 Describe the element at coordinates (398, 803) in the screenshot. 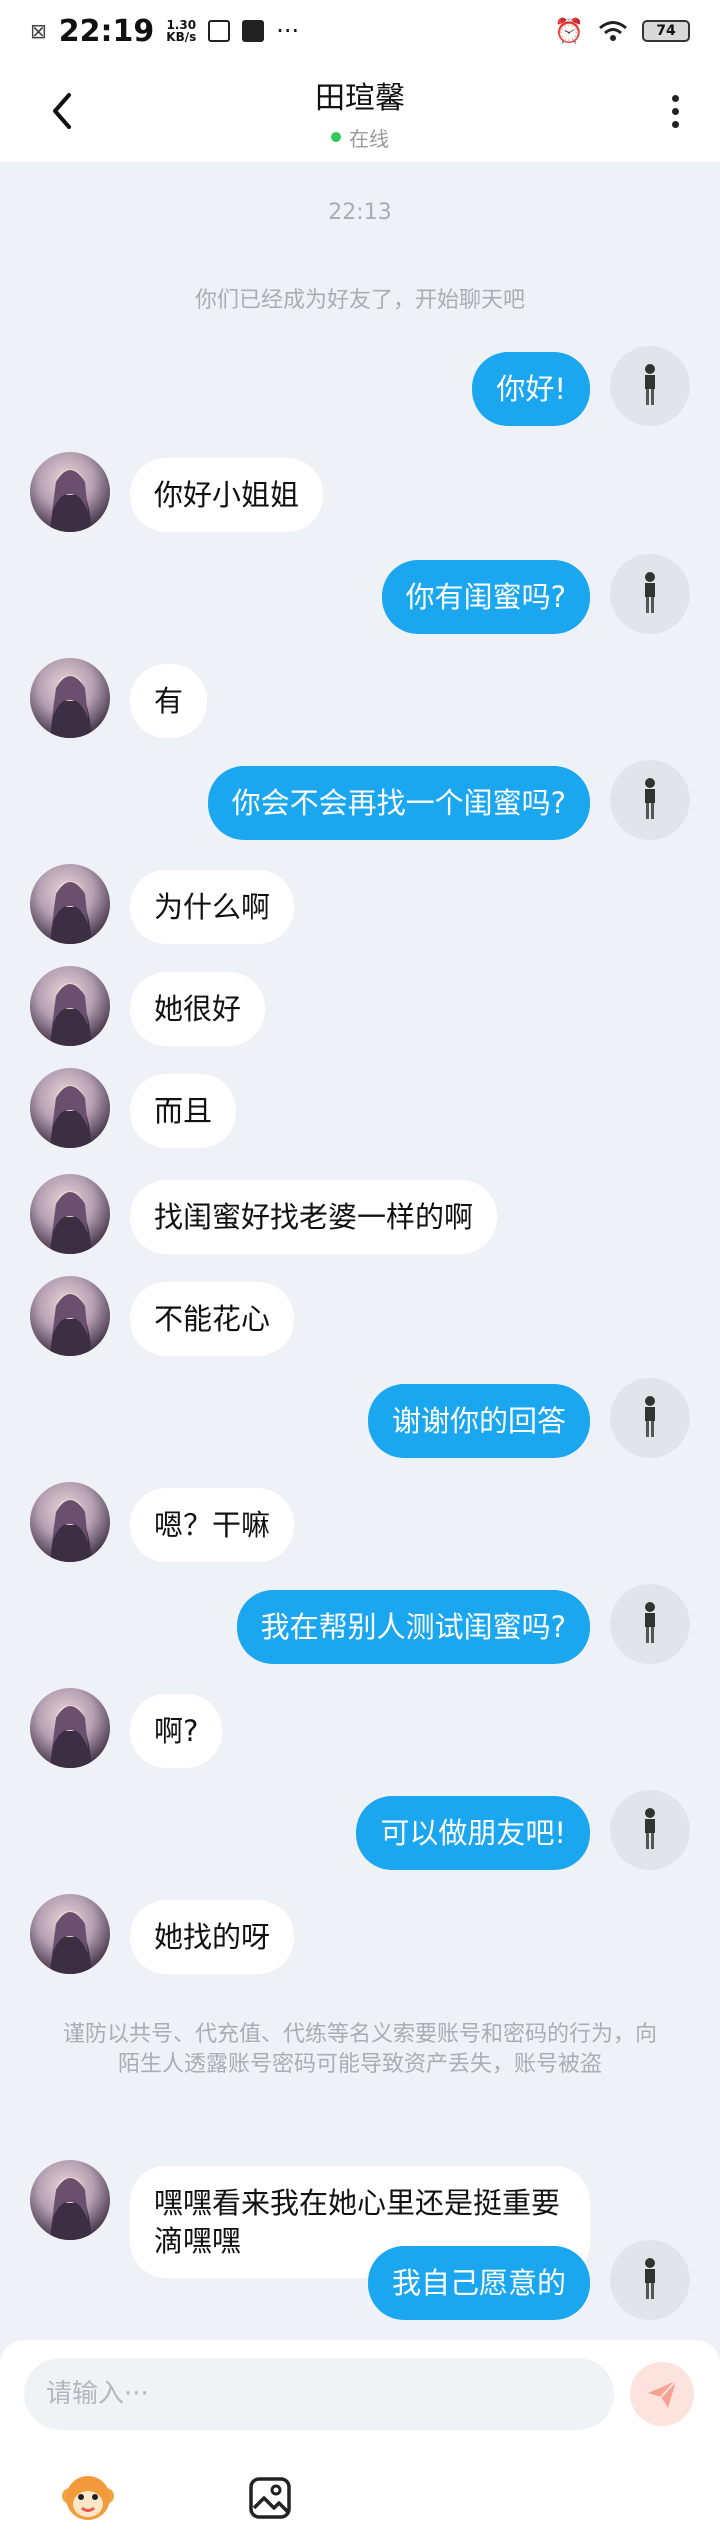

I see `sent-message-bubble: 你会不会再找一个闺蜜吗?` at that location.